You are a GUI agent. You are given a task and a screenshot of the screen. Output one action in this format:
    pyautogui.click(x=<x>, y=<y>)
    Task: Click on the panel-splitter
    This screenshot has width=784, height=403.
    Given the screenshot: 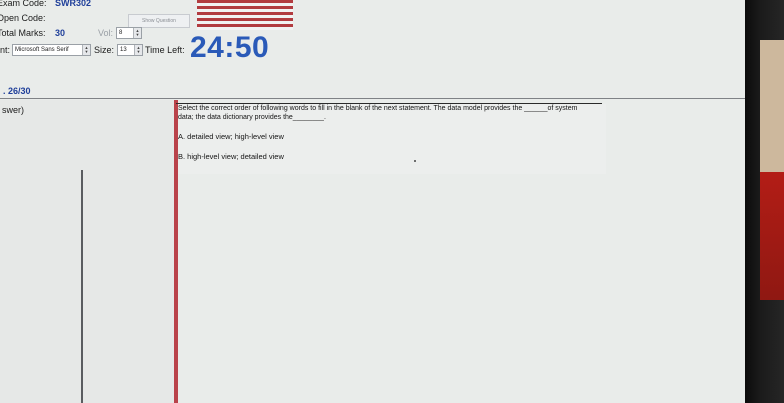 What is the action you would take?
    pyautogui.click(x=82, y=286)
    